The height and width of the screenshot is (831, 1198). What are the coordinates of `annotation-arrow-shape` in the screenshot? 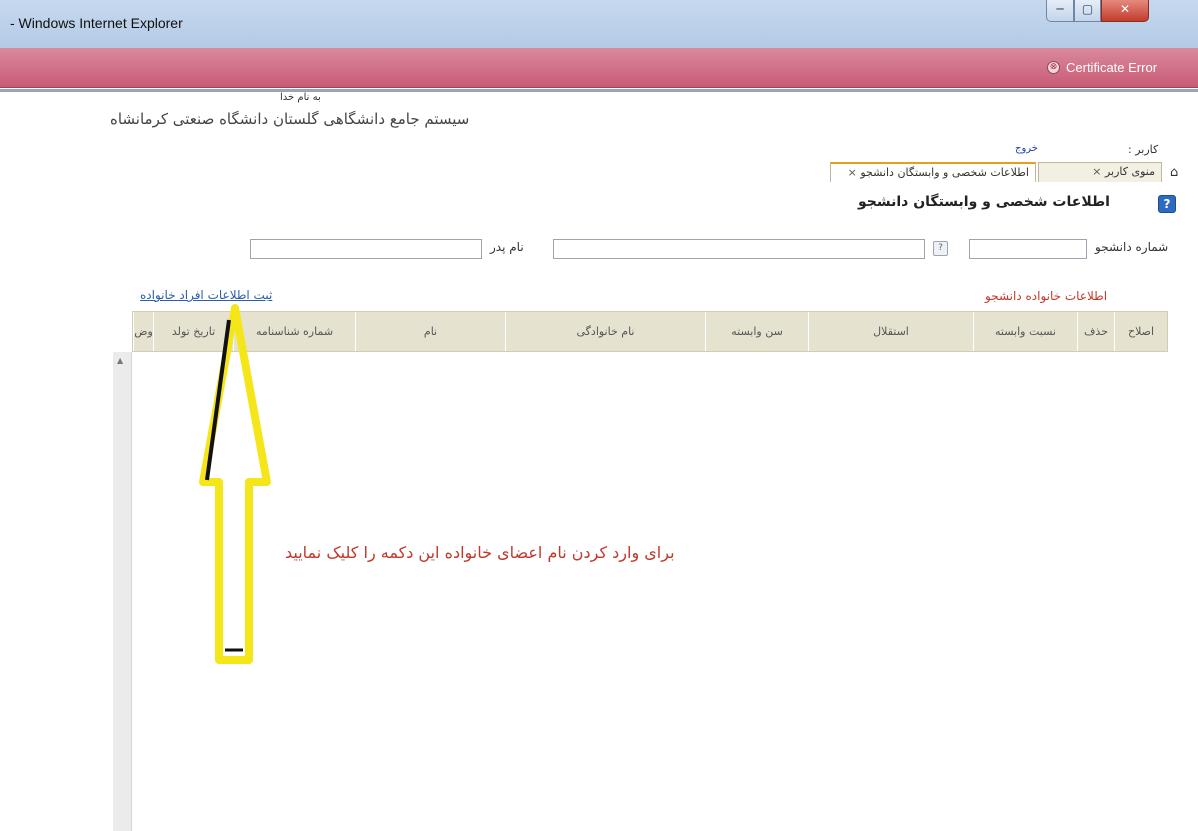 It's located at (235, 484).